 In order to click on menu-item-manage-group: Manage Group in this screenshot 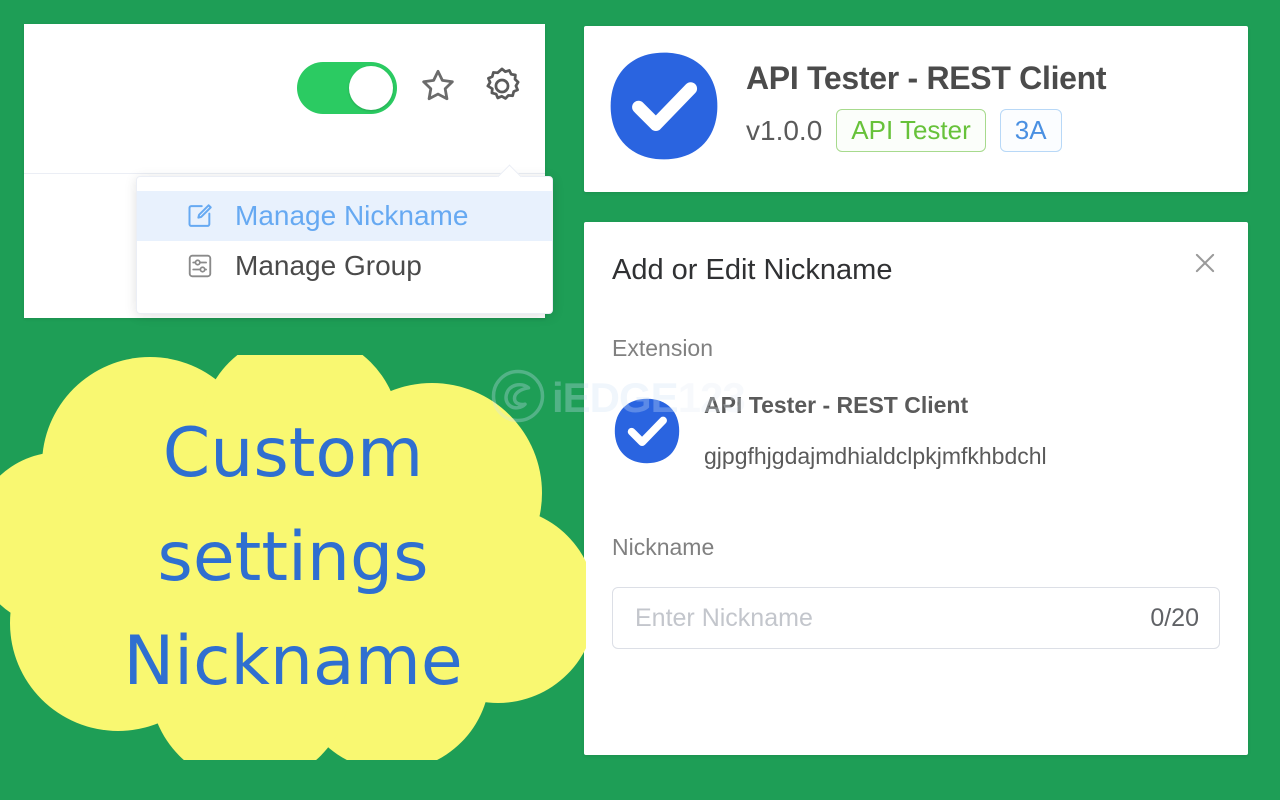, I will do `click(344, 266)`.